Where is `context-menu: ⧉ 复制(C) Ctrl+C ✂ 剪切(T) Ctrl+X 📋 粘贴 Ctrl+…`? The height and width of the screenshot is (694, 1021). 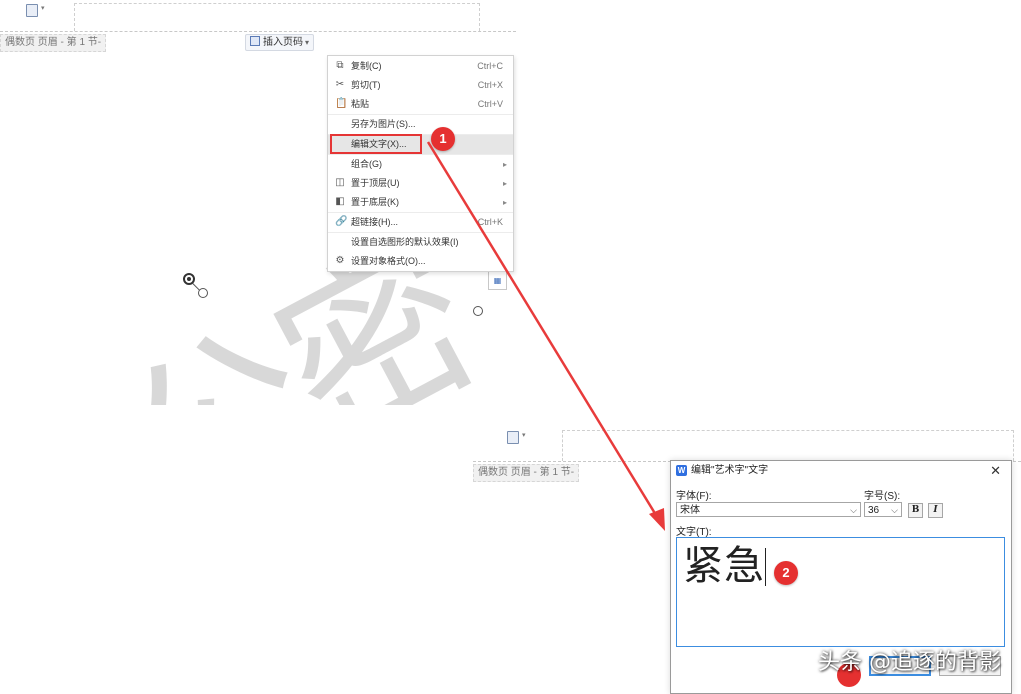 context-menu: ⧉ 复制(C) Ctrl+C ✂ 剪切(T) Ctrl+X 📋 粘贴 Ctrl+… is located at coordinates (420, 163).